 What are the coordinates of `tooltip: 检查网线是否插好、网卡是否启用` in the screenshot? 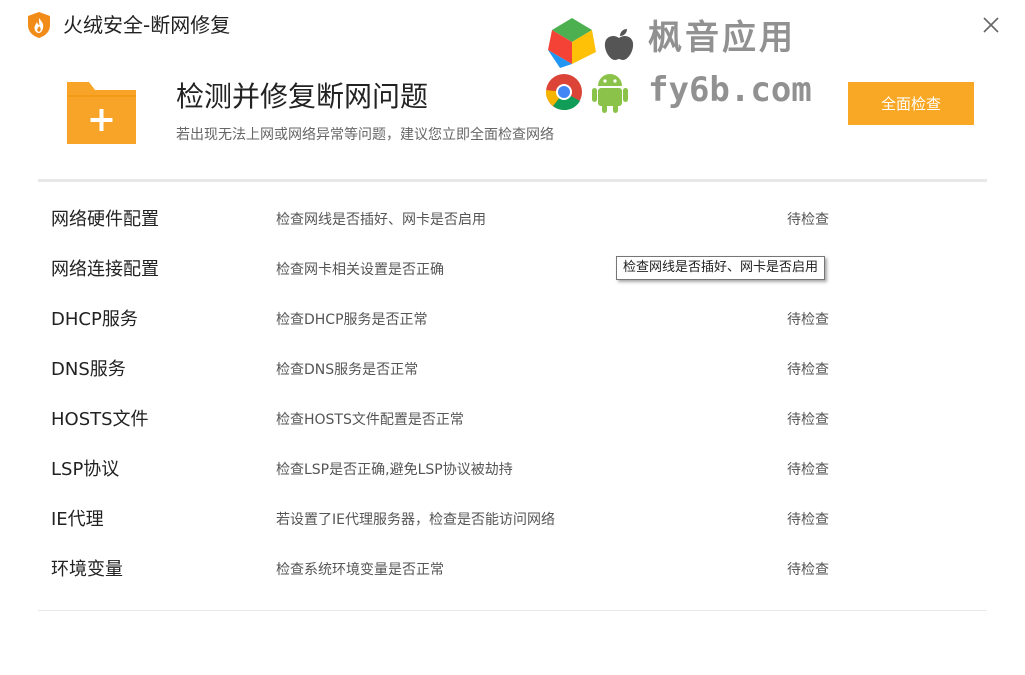 It's located at (721, 268).